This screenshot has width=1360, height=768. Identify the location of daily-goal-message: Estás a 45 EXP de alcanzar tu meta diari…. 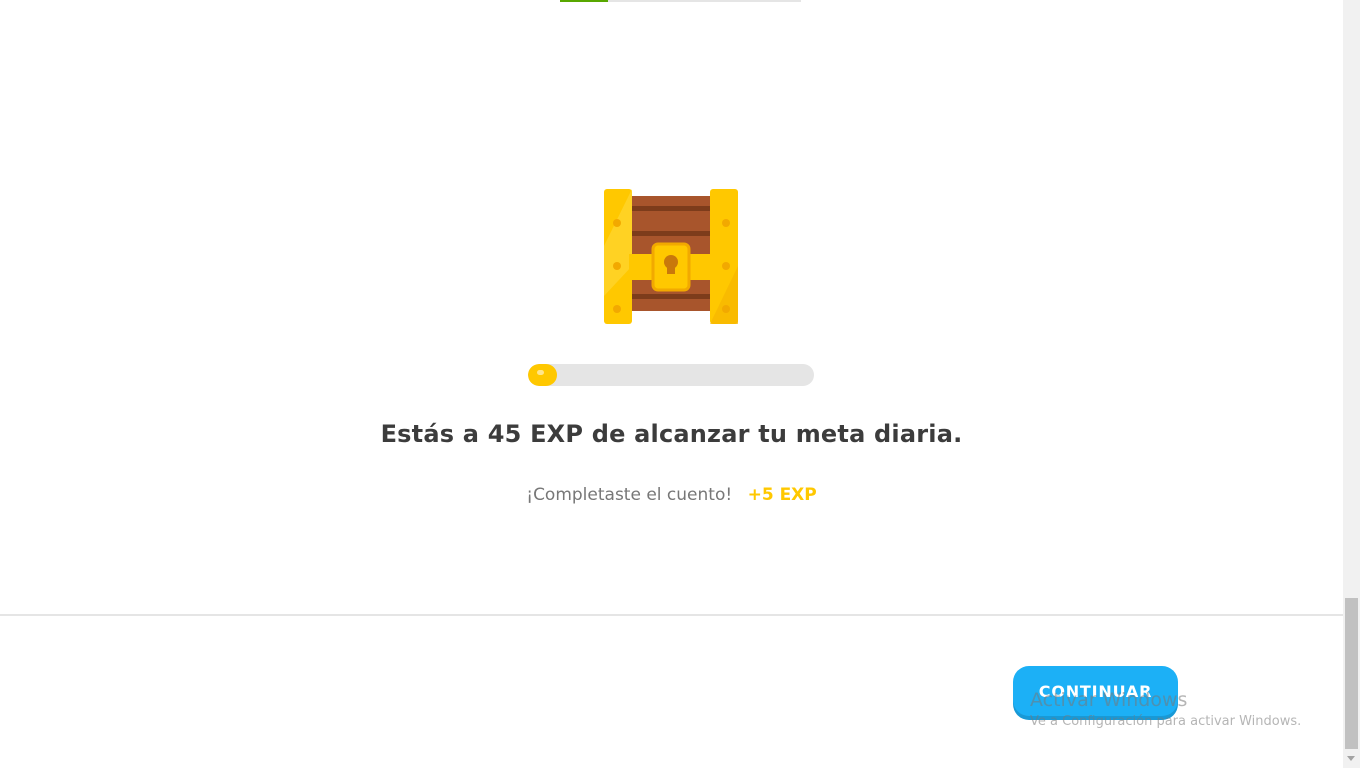
(671, 434).